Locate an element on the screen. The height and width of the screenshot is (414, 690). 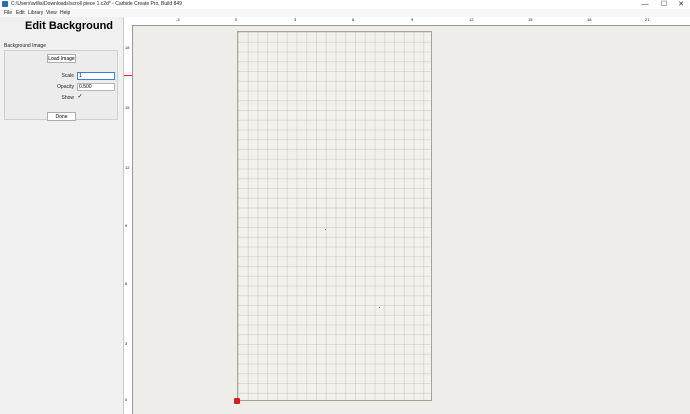
menu-file: File is located at coordinates (8, 13).